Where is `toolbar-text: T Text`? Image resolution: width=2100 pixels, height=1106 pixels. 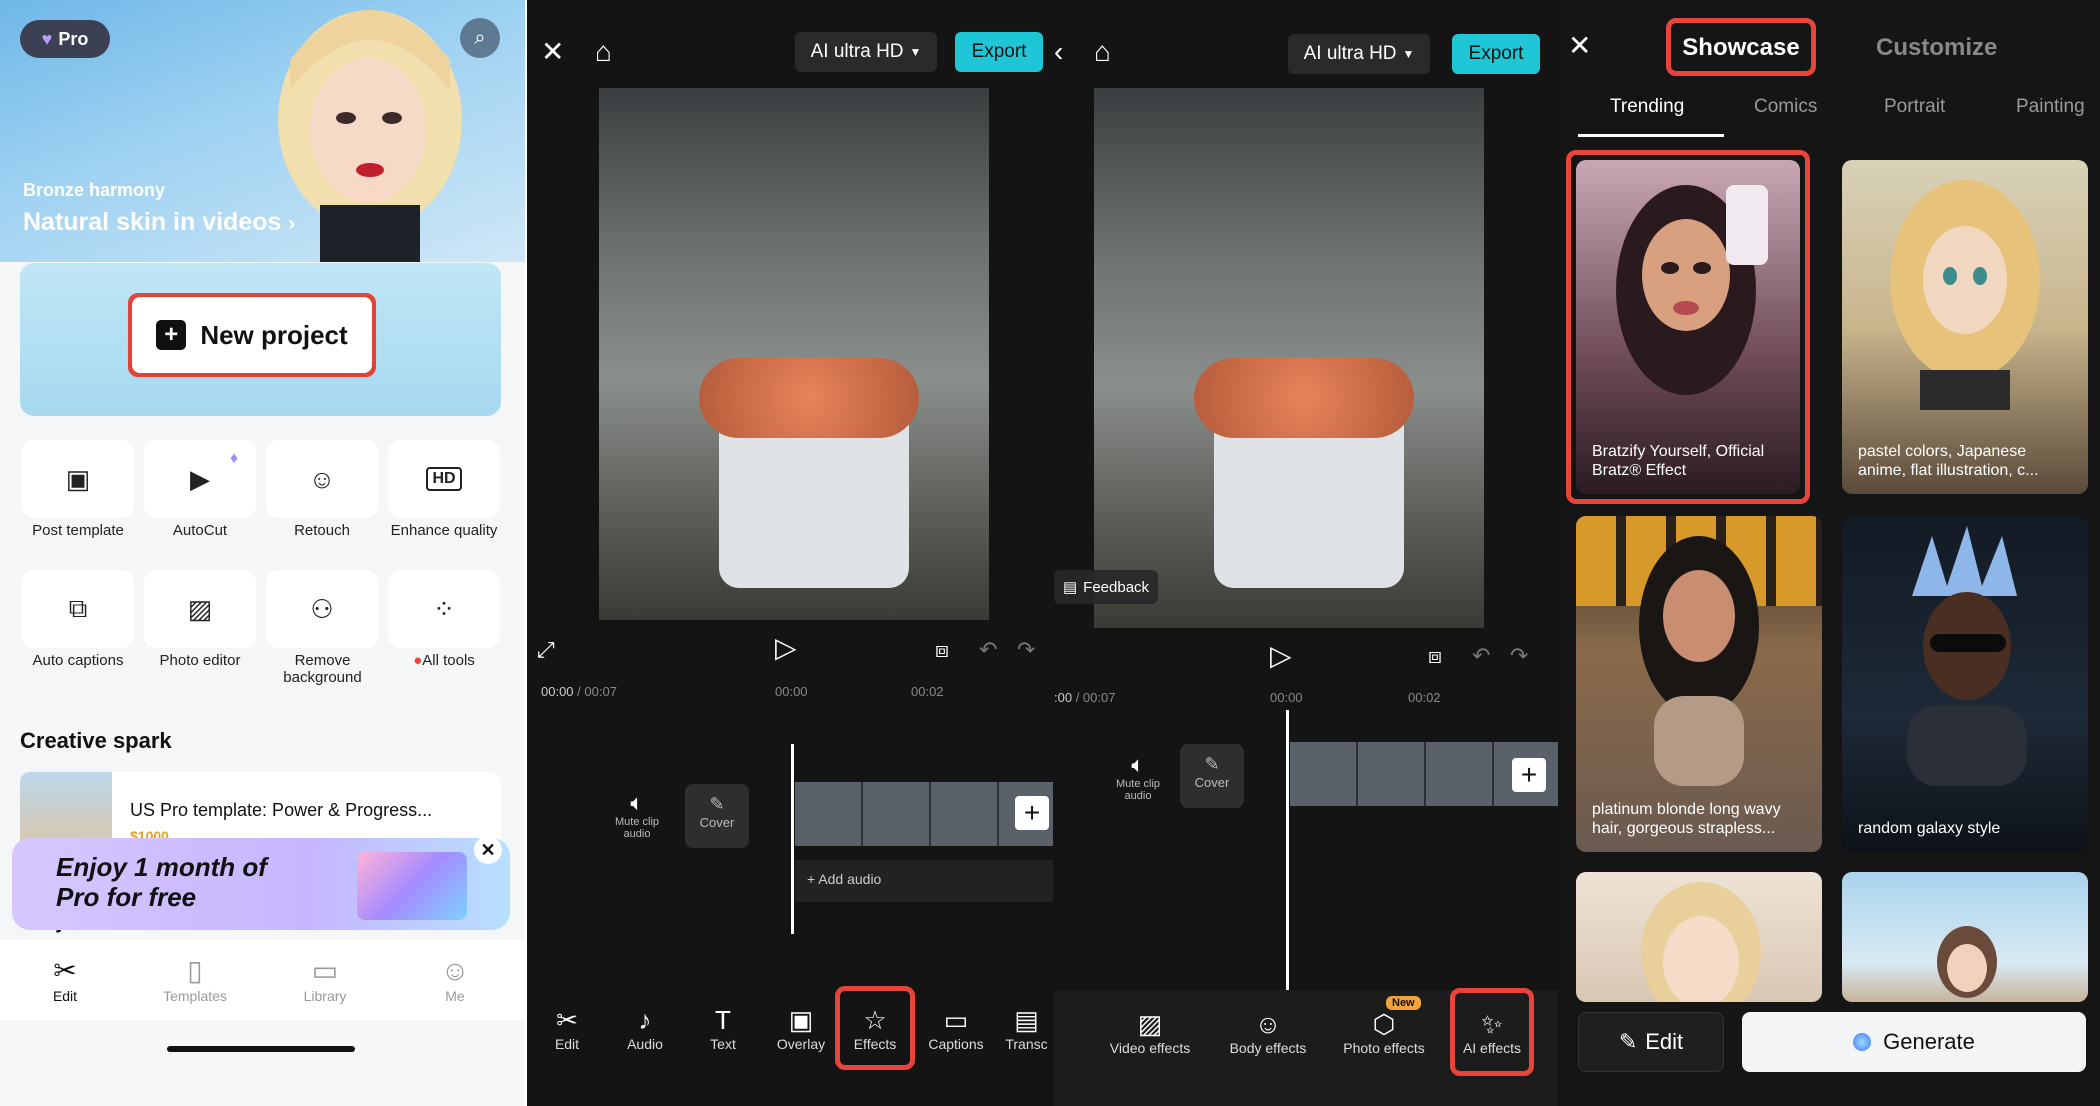 toolbar-text: T Text is located at coordinates (723, 1028).